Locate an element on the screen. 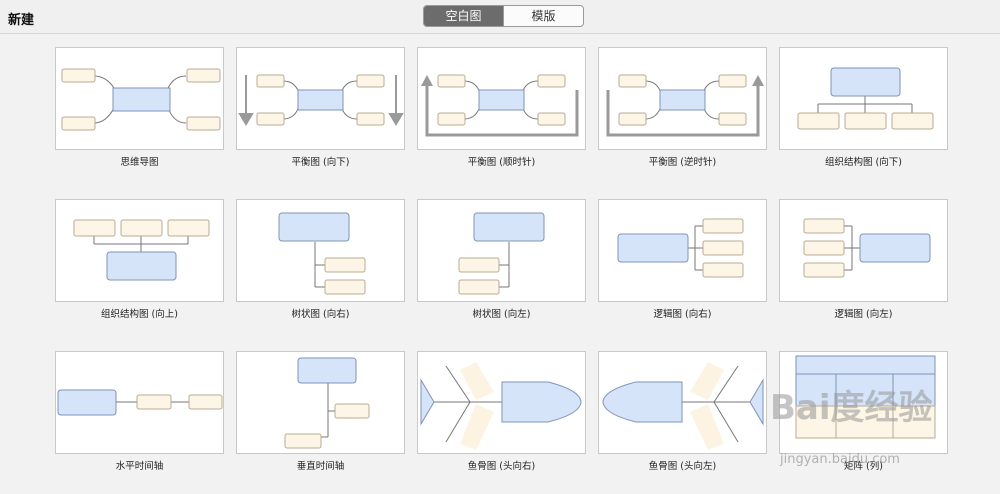  template-label: 组织结构图 (向上) is located at coordinates (139, 314).